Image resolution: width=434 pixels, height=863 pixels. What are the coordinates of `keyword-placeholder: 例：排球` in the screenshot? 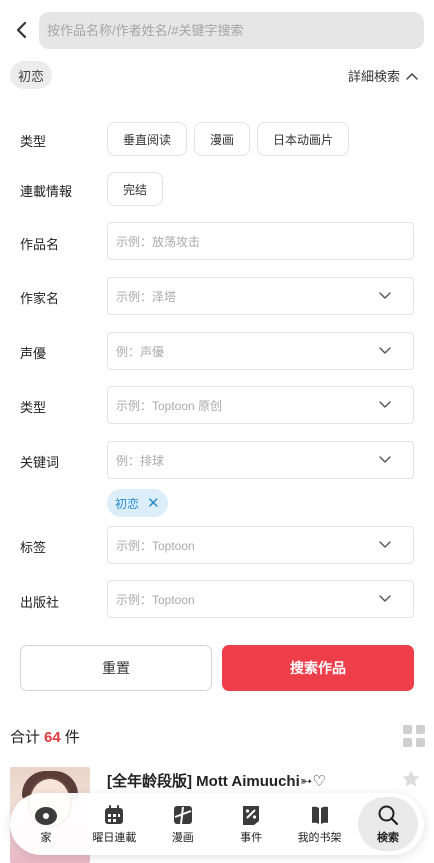 It's located at (140, 460).